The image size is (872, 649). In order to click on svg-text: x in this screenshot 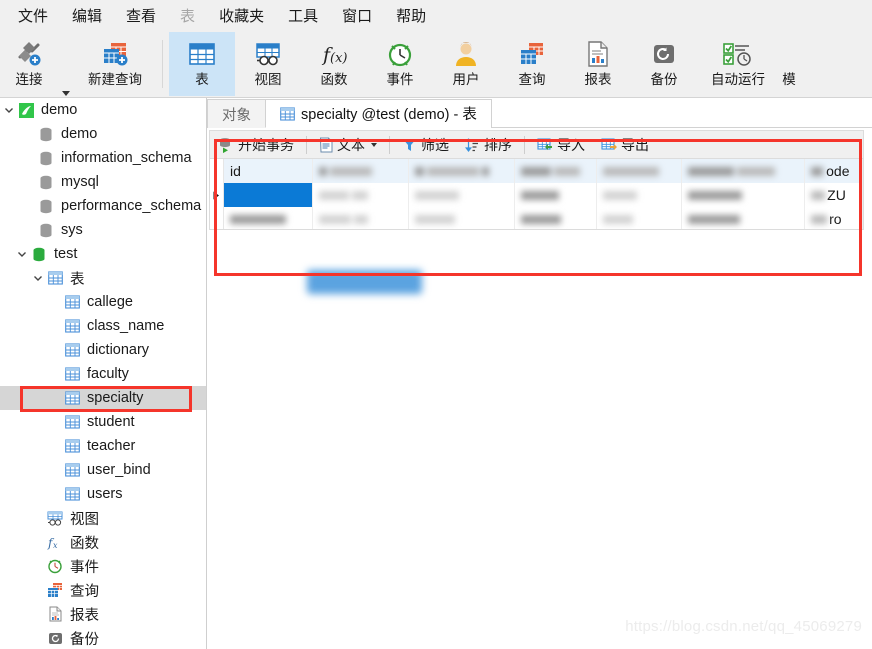, I will do `click(55, 545)`.